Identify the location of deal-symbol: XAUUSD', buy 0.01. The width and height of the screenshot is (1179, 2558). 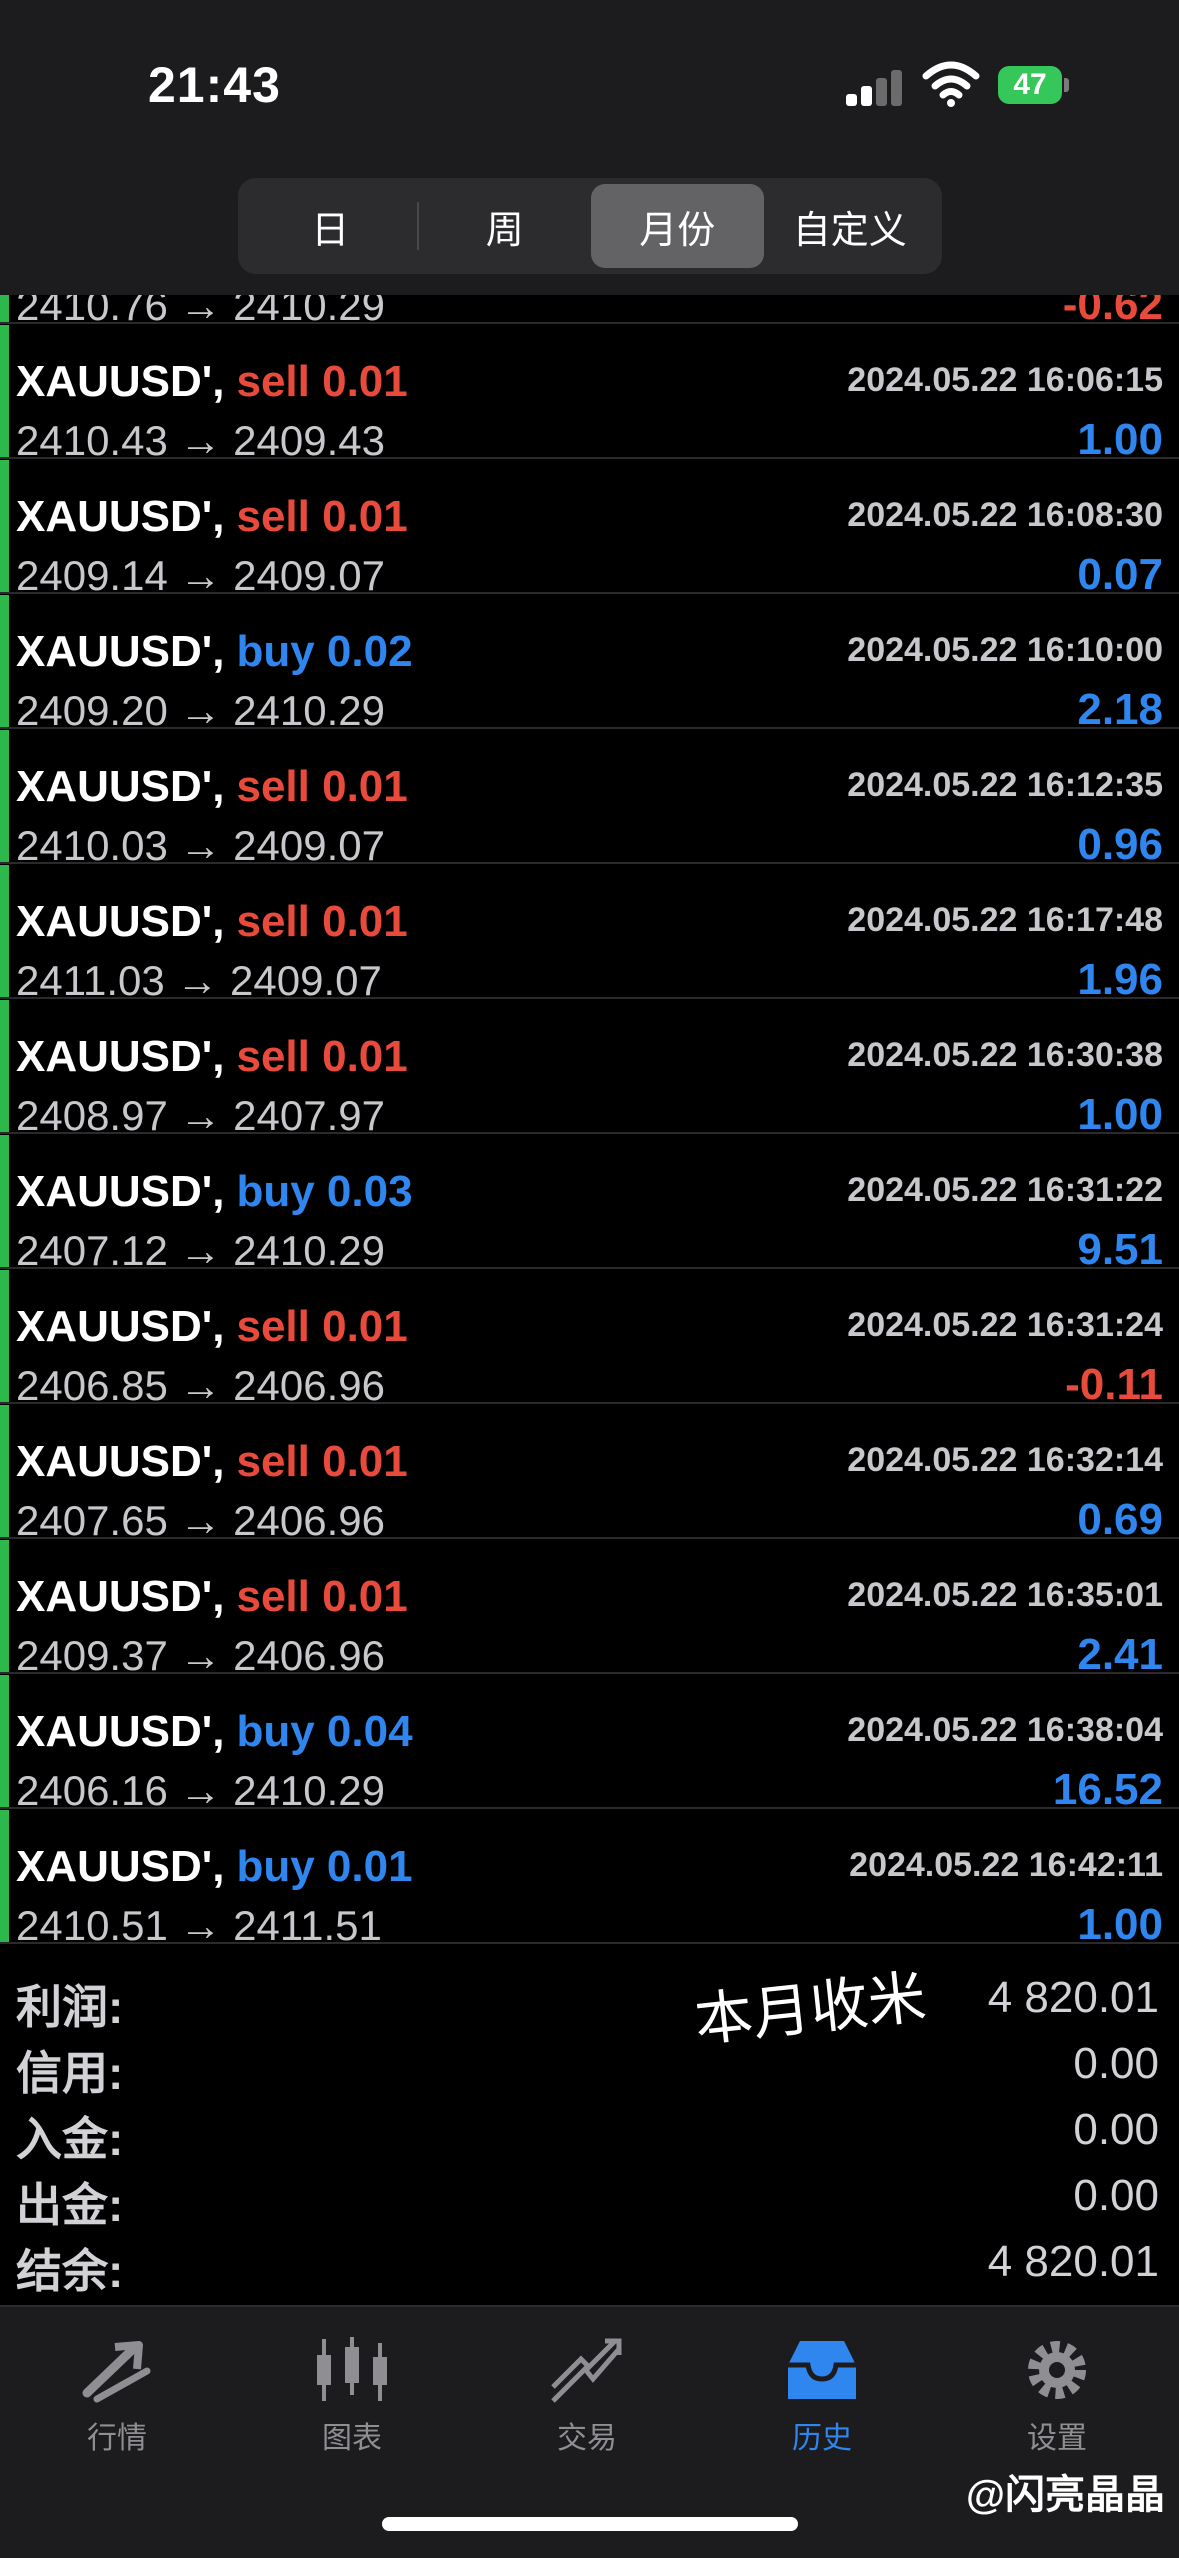
(214, 1867).